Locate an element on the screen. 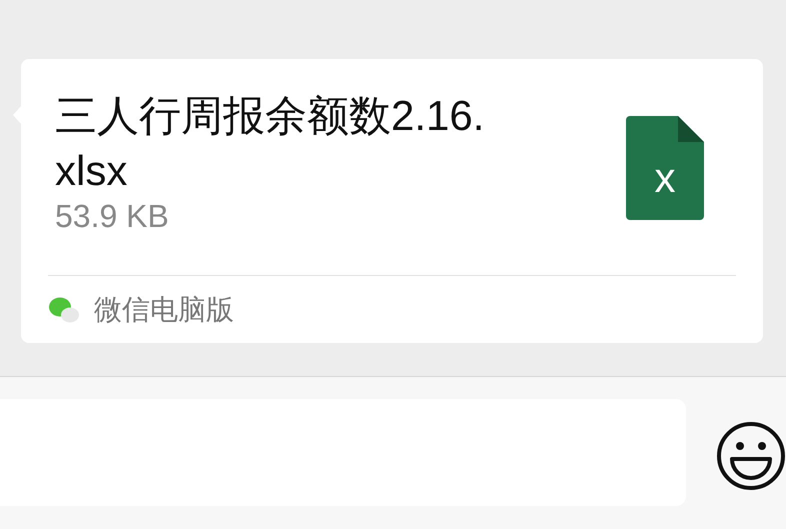  chat-bubbles-icon is located at coordinates (64, 310).